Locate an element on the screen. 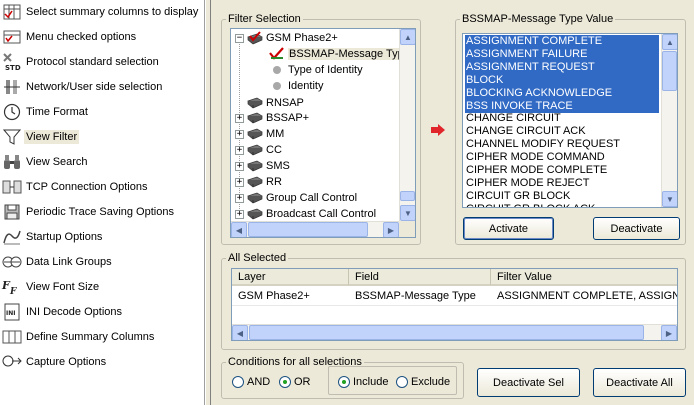 The image size is (694, 405). table-cell-filter-value: ASSIGNMENT COMPLETE, ASSIGN is located at coordinates (584, 296).